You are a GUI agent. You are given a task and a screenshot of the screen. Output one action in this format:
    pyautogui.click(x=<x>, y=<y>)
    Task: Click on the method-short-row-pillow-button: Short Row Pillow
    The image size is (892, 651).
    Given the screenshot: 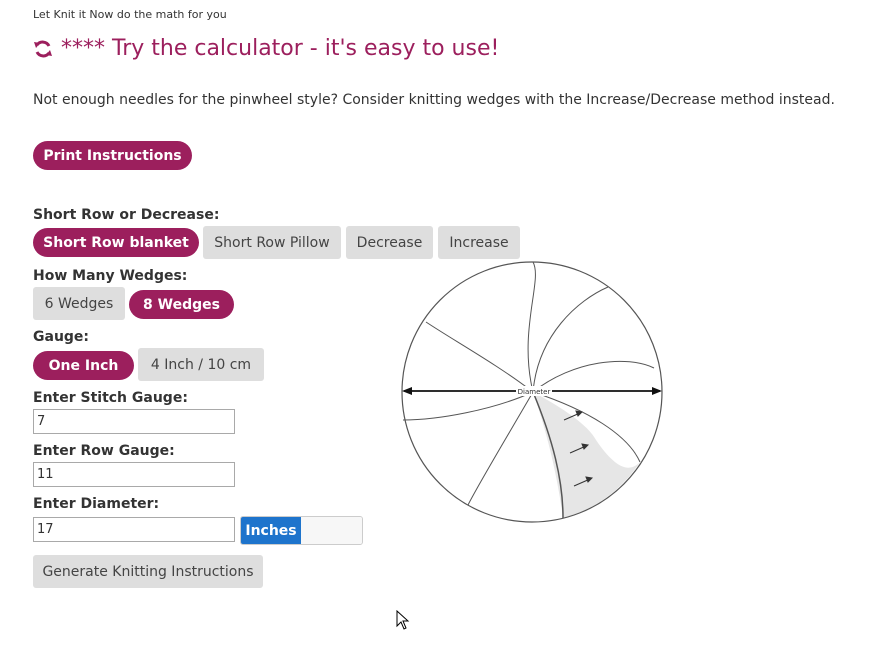 What is the action you would take?
    pyautogui.click(x=272, y=242)
    